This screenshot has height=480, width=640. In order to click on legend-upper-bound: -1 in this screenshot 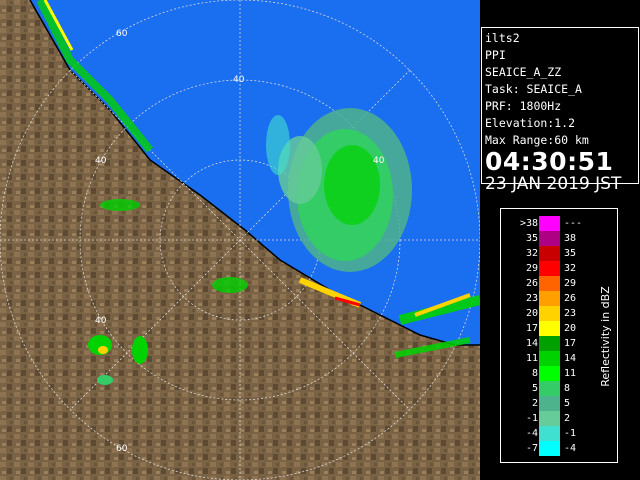, I will do `click(570, 433)`.